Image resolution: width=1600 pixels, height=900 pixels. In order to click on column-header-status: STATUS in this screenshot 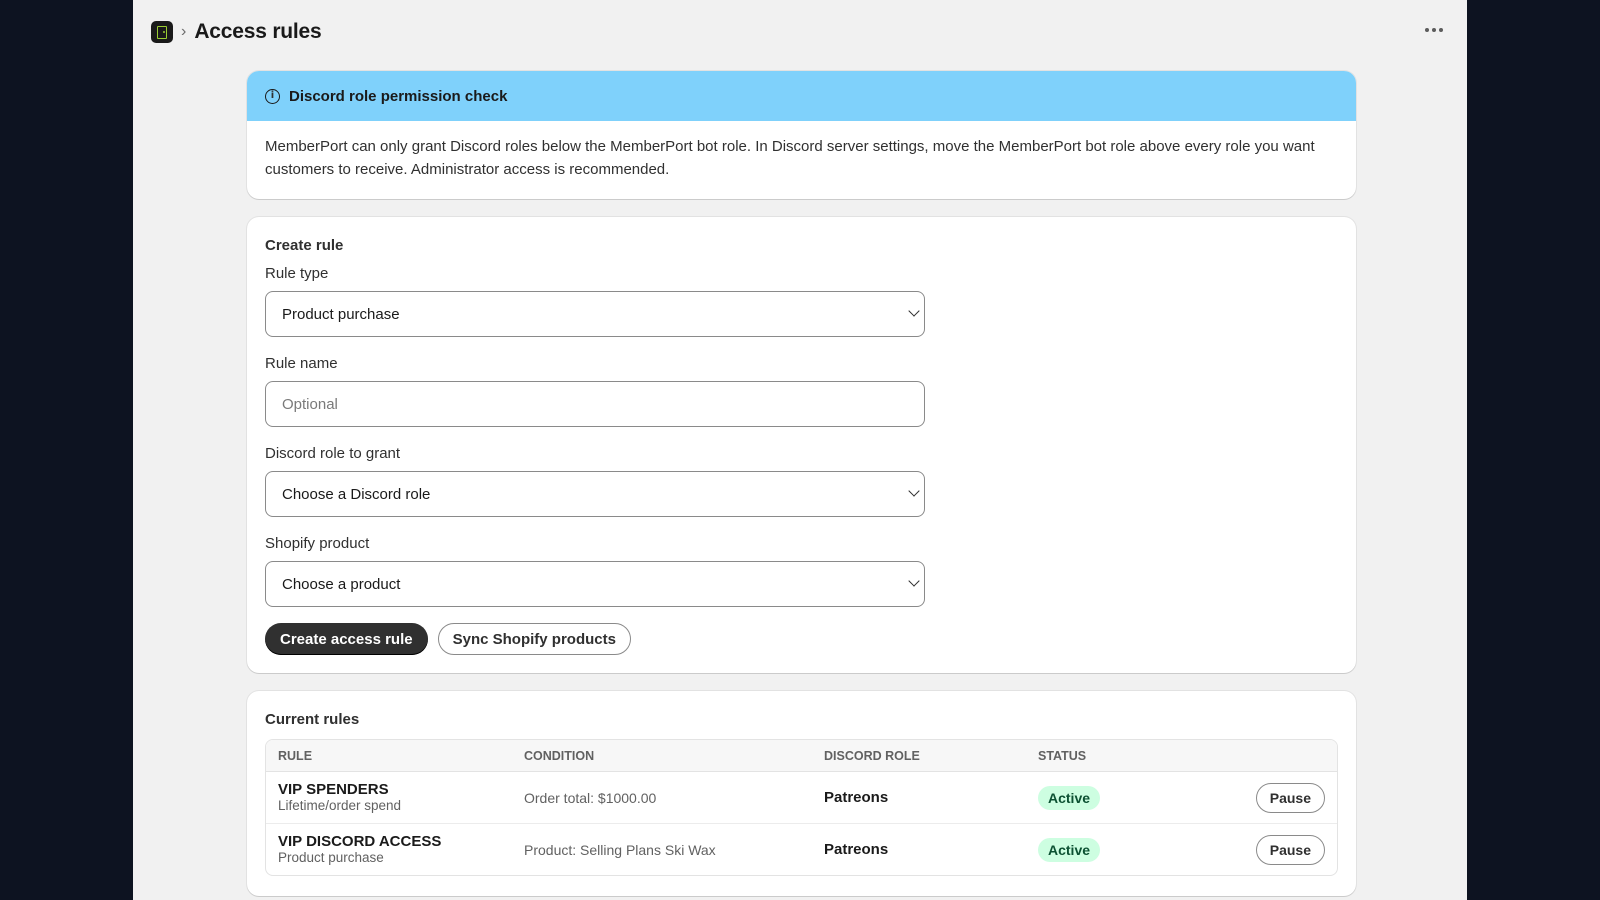, I will do `click(1062, 755)`.